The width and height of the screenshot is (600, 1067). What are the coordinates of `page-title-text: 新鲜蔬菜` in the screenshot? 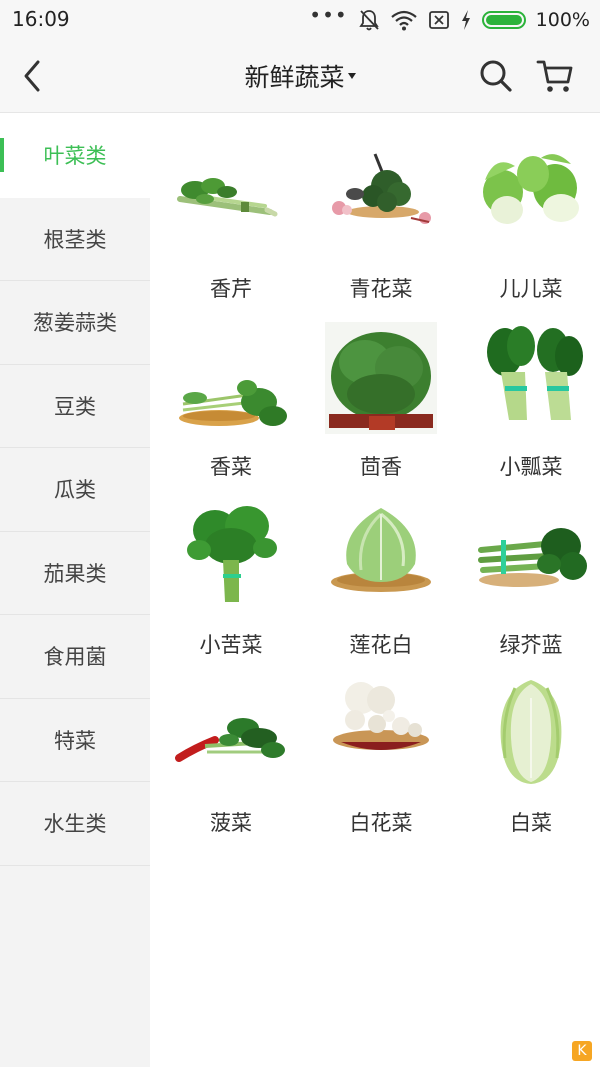 It's located at (294, 77).